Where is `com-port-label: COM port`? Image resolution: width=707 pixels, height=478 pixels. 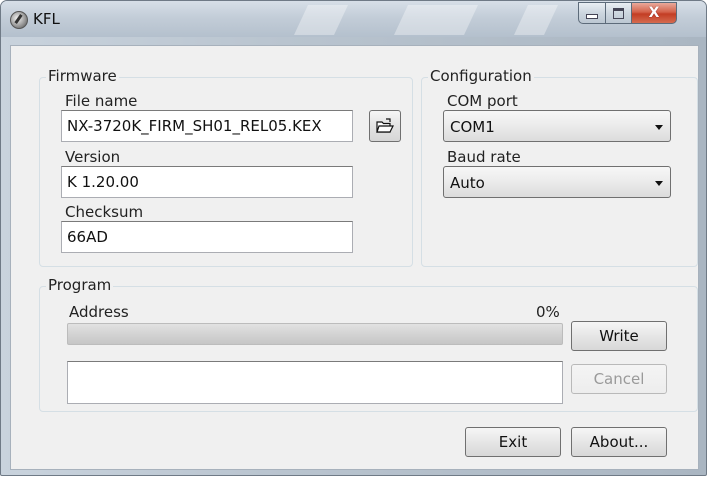
com-port-label: COM port is located at coordinates (482, 101).